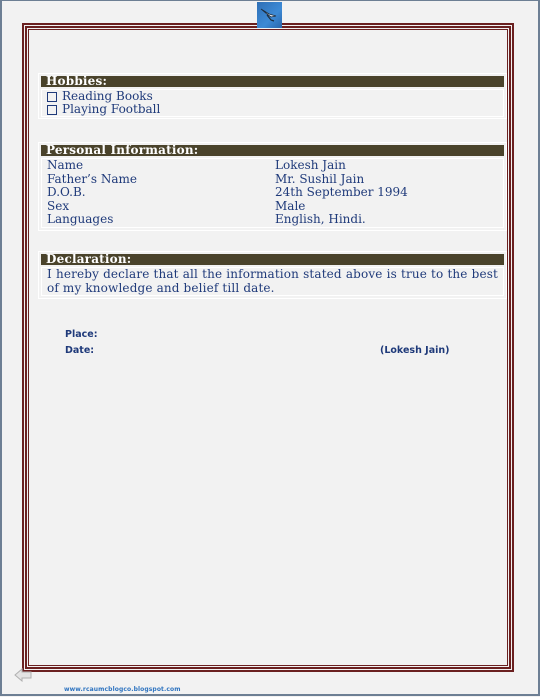  What do you see at coordinates (341, 192) in the screenshot?
I see `info-value: 24th September 1994` at bounding box center [341, 192].